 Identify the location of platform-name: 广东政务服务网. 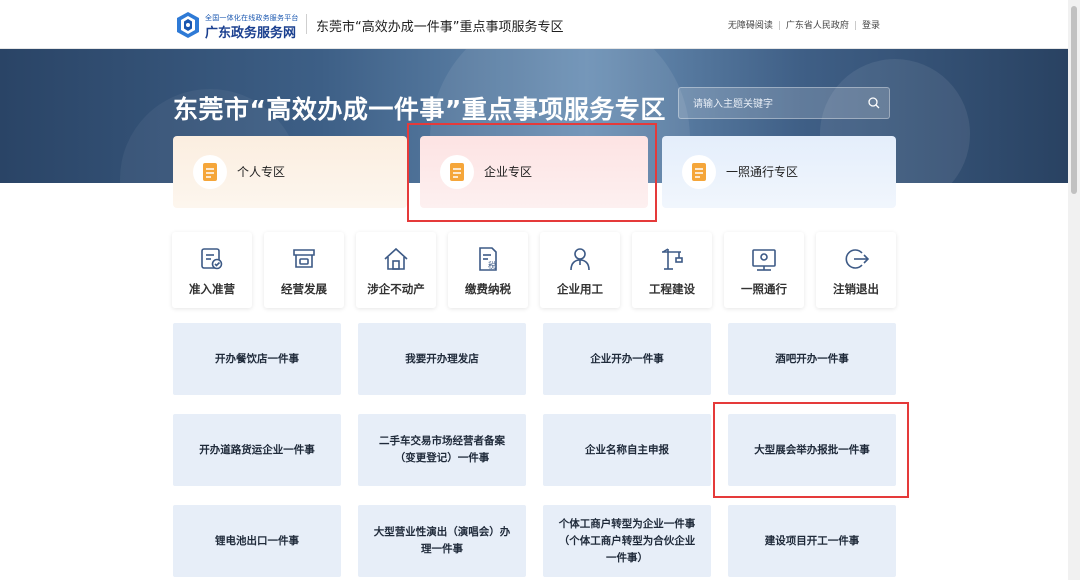
(250, 31).